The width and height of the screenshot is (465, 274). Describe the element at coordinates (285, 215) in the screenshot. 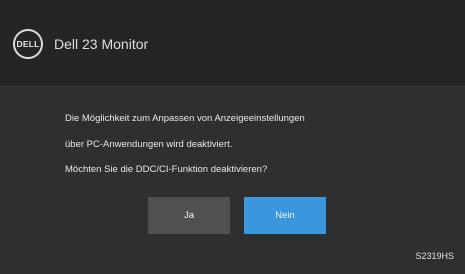

I see `no-button: Nein` at that location.